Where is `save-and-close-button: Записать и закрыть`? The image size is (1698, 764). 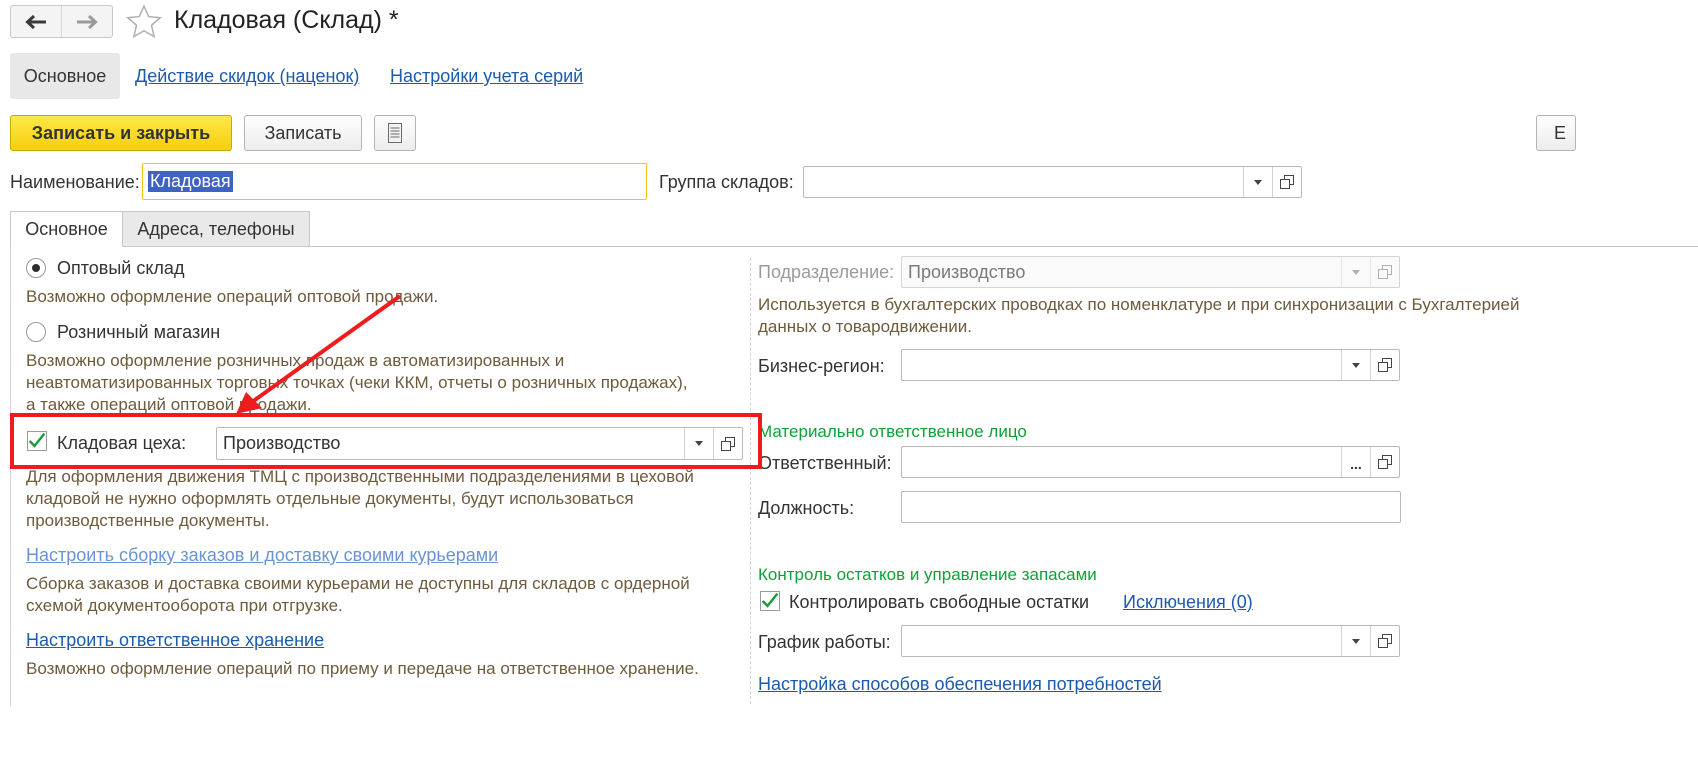 save-and-close-button: Записать и закрыть is located at coordinates (121, 133).